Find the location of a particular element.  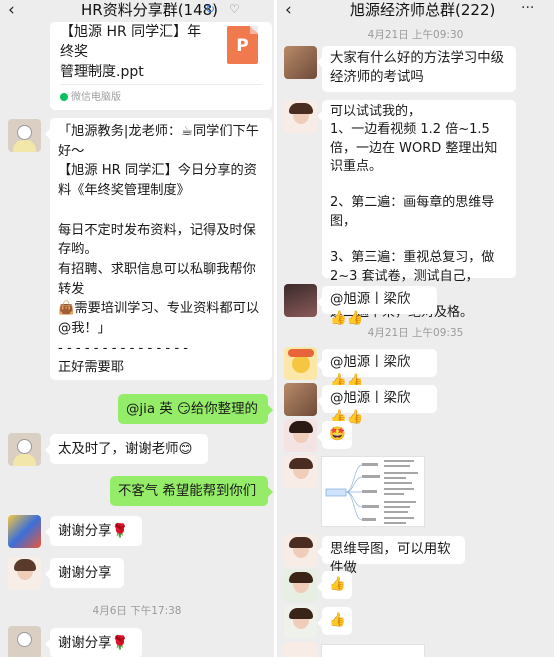

ppt-file-icon: P is located at coordinates (242, 45).